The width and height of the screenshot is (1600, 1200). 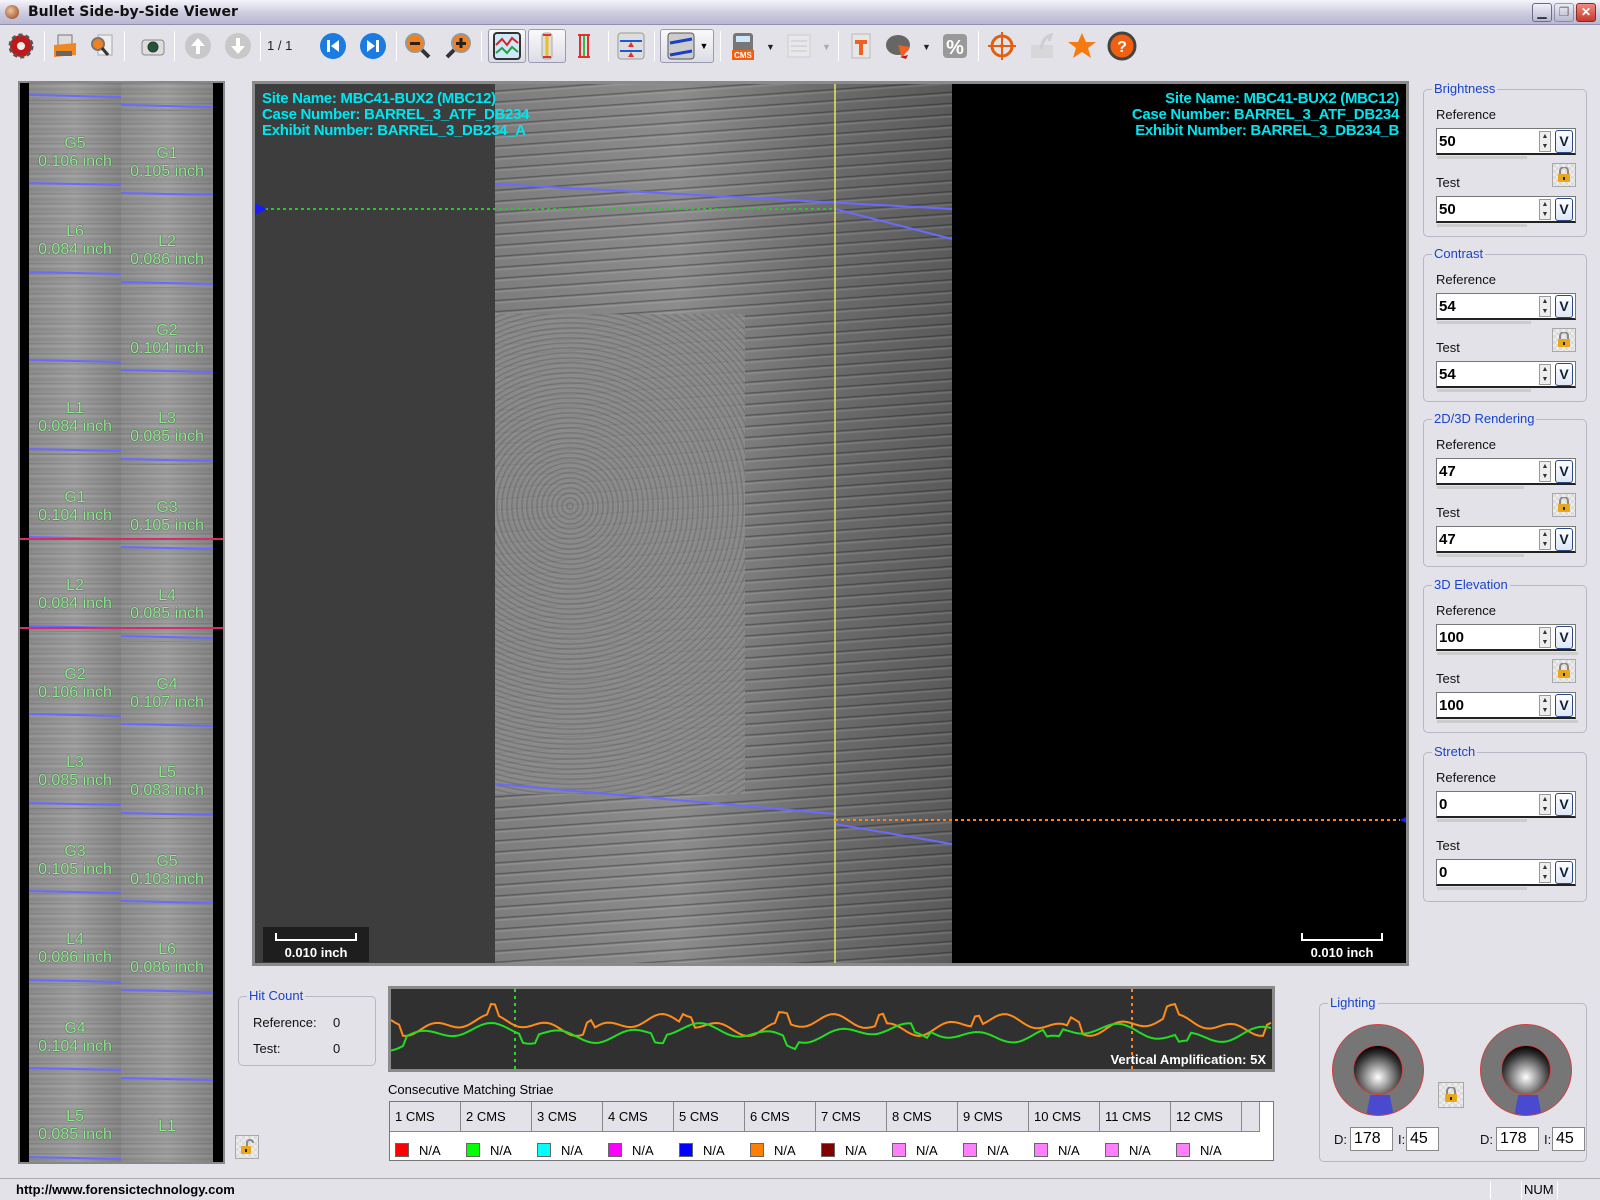 I want to click on stretch-test-value: 0, so click(x=1443, y=872).